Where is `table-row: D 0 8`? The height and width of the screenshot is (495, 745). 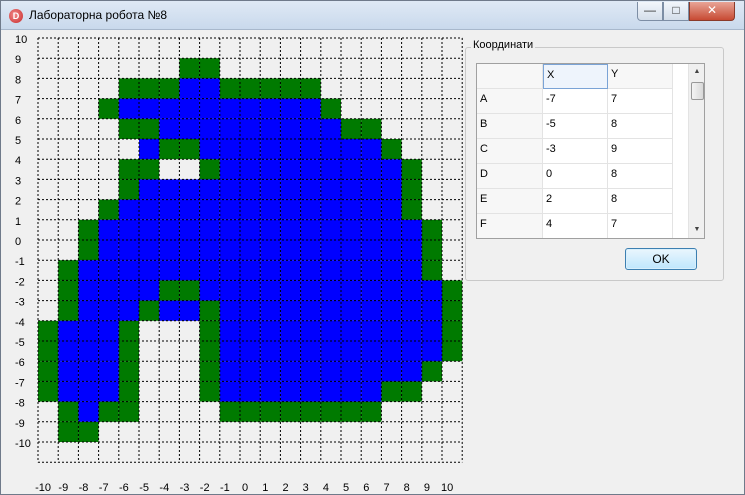
table-row: D 0 8 is located at coordinates (582, 176).